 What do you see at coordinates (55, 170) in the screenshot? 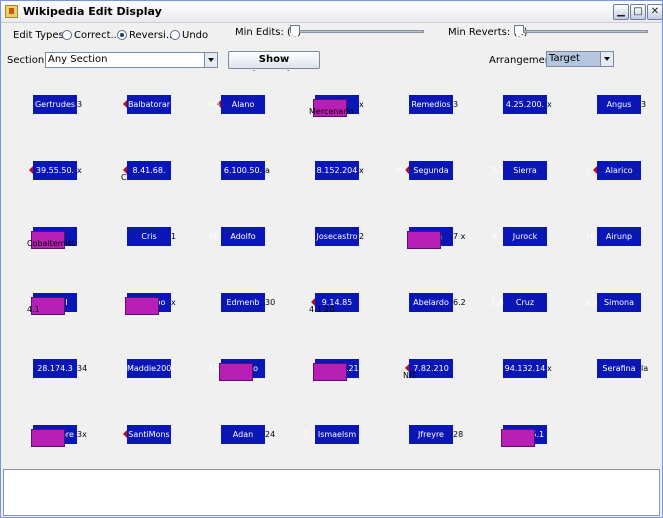
I see `editor-node: 39.55.50.` at bounding box center [55, 170].